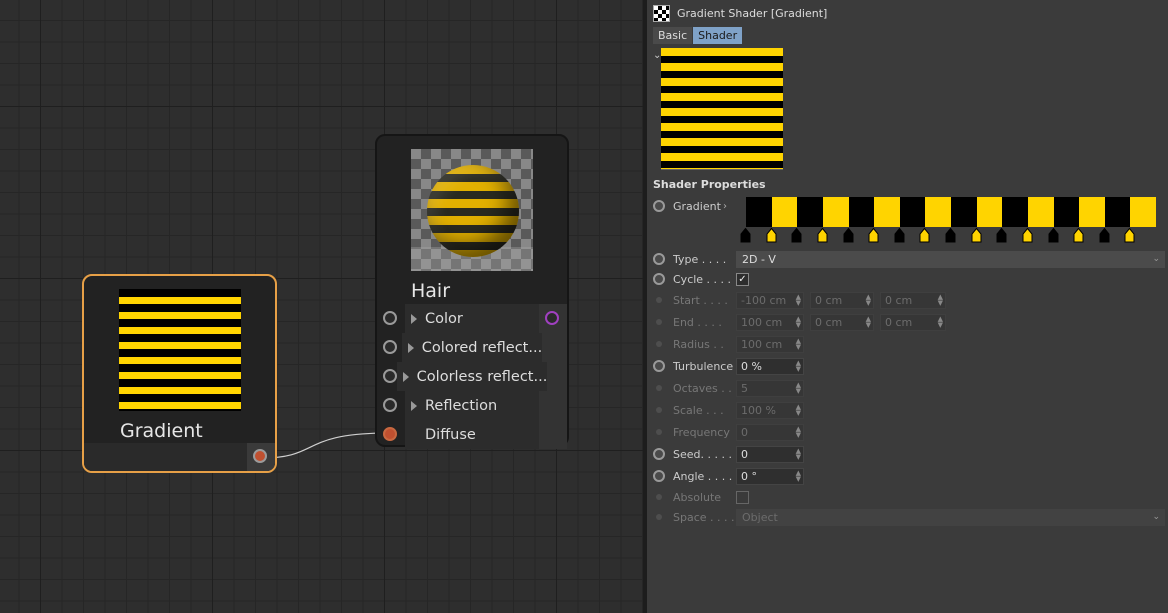 The width and height of the screenshot is (1168, 613). What do you see at coordinates (703, 476) in the screenshot?
I see `angle-label: Angle . . . .` at bounding box center [703, 476].